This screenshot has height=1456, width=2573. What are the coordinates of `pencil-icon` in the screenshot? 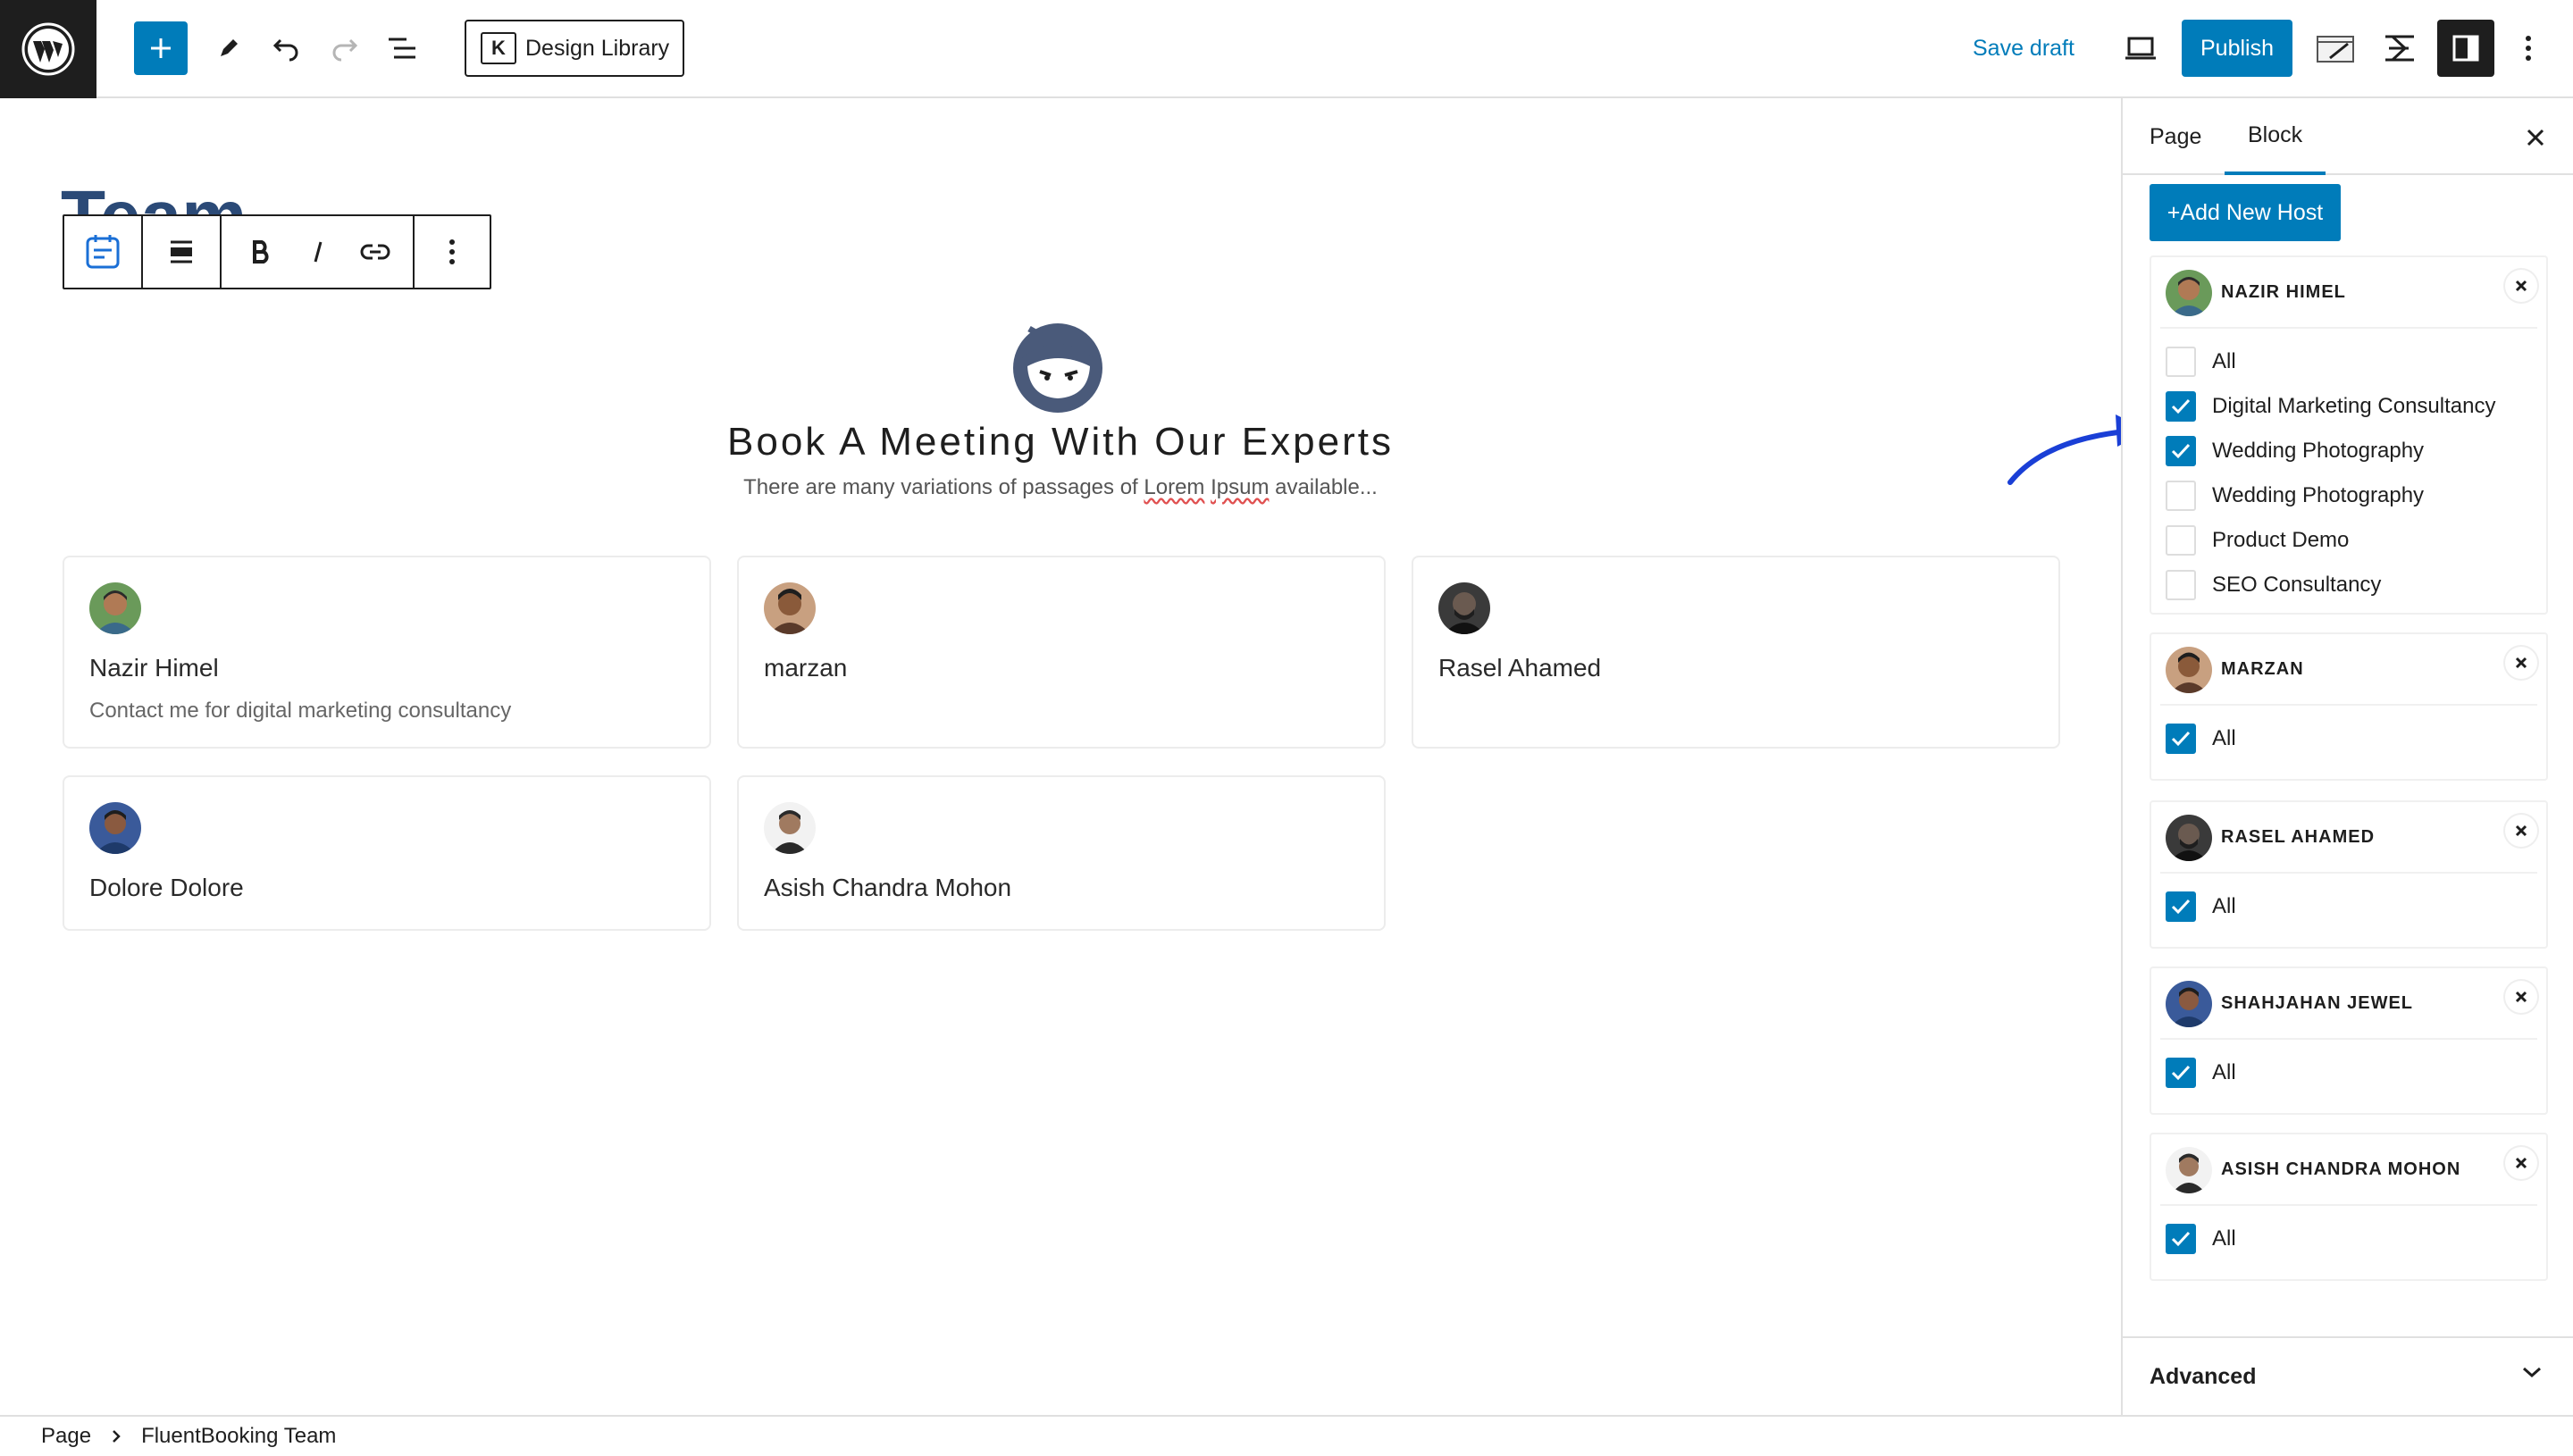 It's located at (229, 47).